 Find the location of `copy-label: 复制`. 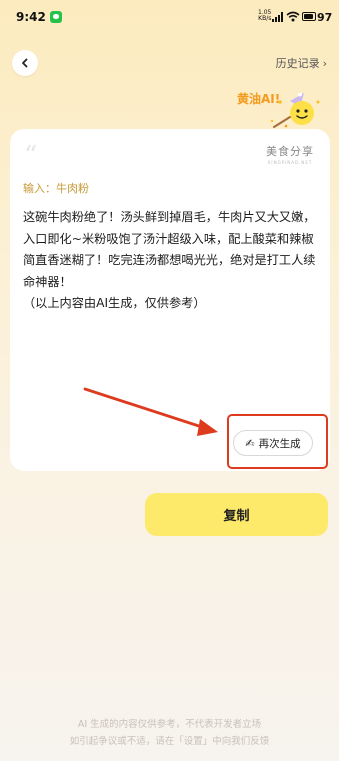

copy-label: 复制 is located at coordinates (236, 516).